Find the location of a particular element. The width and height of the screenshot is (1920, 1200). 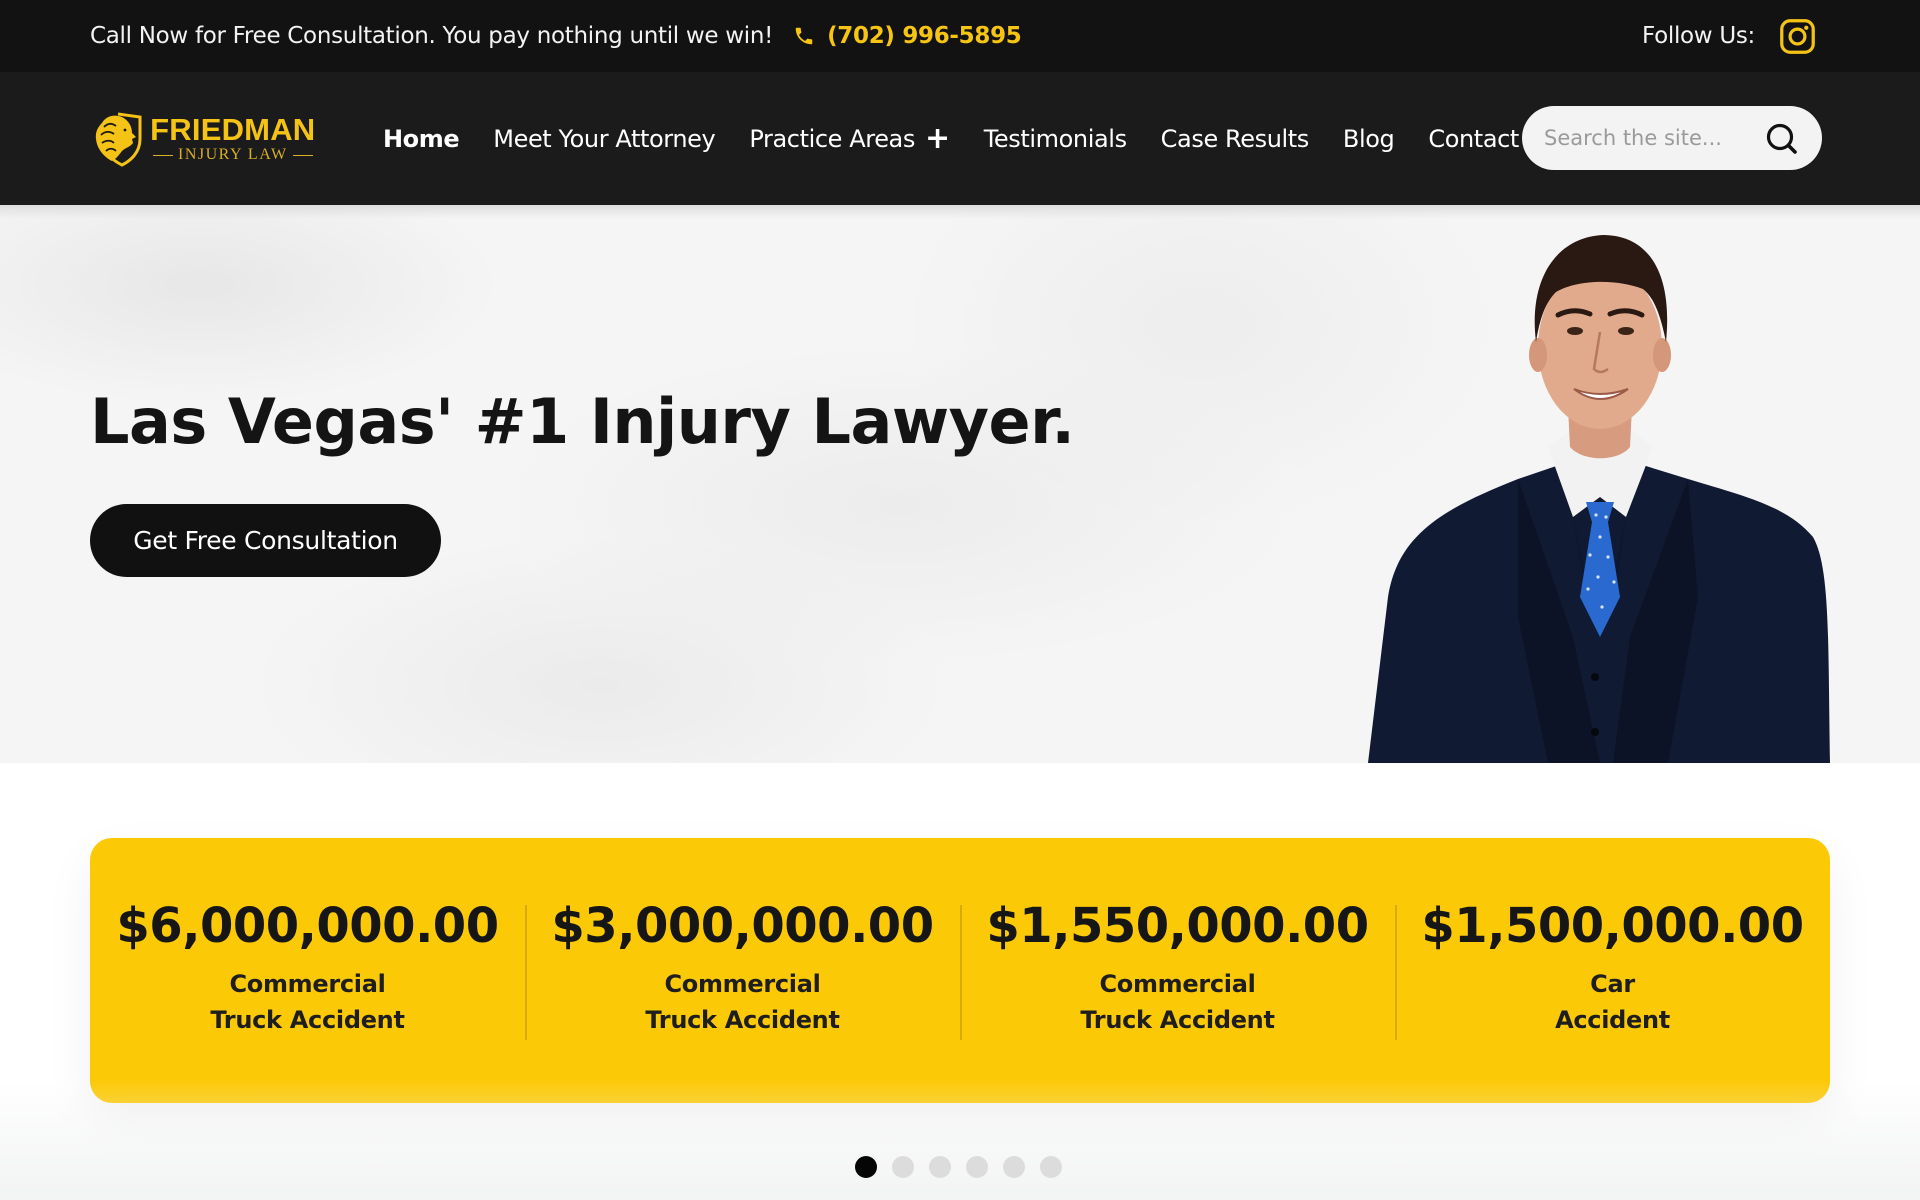

result-item: $3,000,000.00 Commercial Truck Accident is located at coordinates (742, 970).